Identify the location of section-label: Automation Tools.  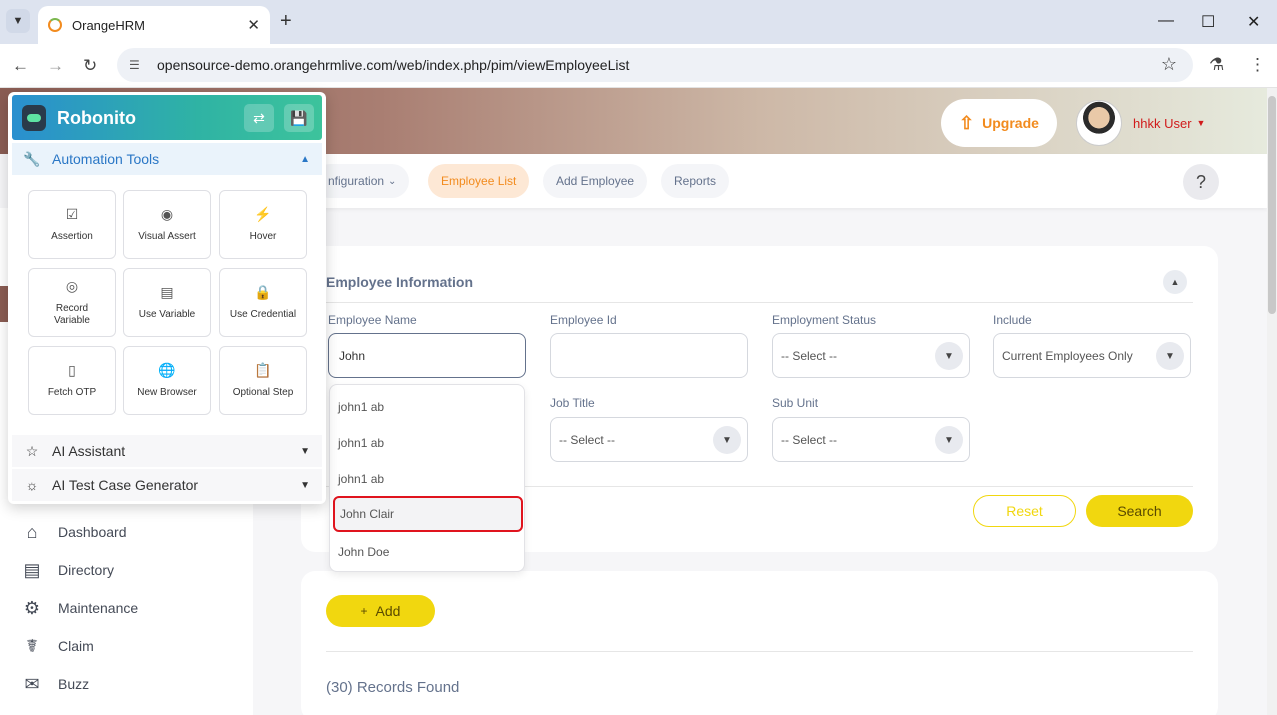
(106, 159).